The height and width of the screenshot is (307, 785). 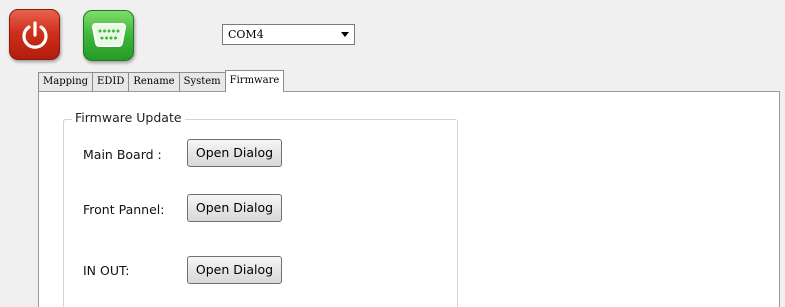 I want to click on serial-port-icon, so click(x=109, y=35).